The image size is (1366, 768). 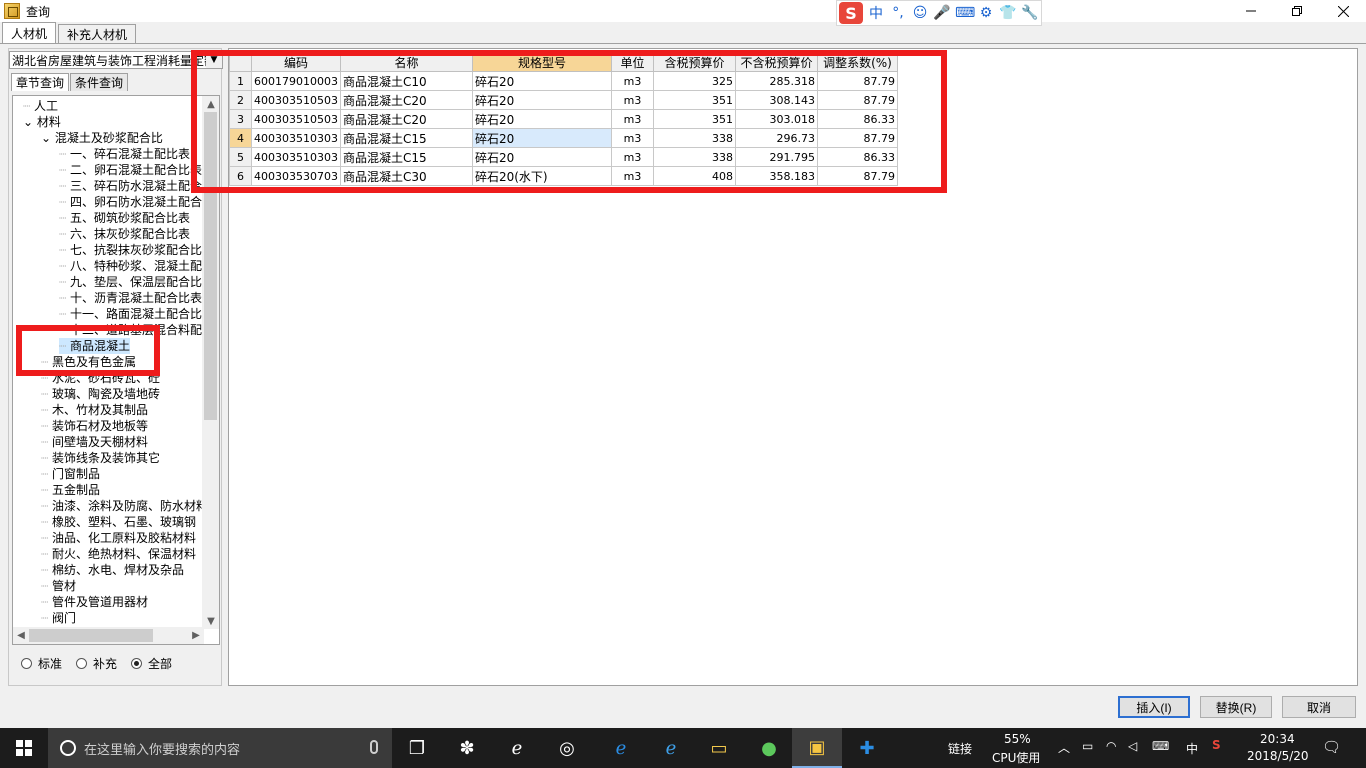 What do you see at coordinates (124, 234) in the screenshot?
I see `tree-item: ┈ 六、抹灰砂浆配合比表` at bounding box center [124, 234].